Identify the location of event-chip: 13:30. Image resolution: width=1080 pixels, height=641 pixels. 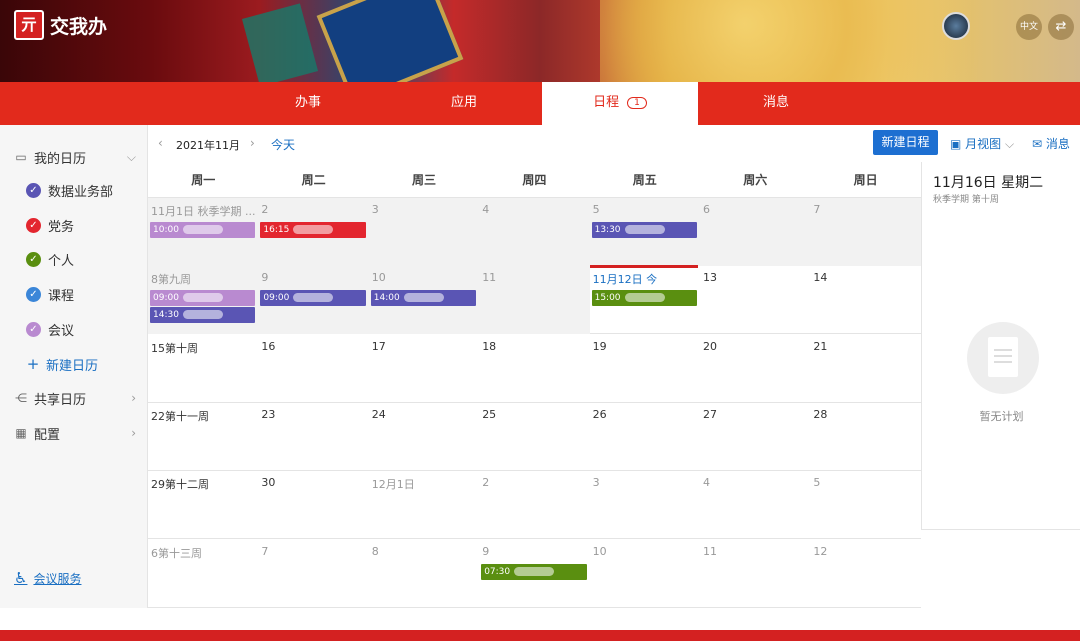
(644, 230).